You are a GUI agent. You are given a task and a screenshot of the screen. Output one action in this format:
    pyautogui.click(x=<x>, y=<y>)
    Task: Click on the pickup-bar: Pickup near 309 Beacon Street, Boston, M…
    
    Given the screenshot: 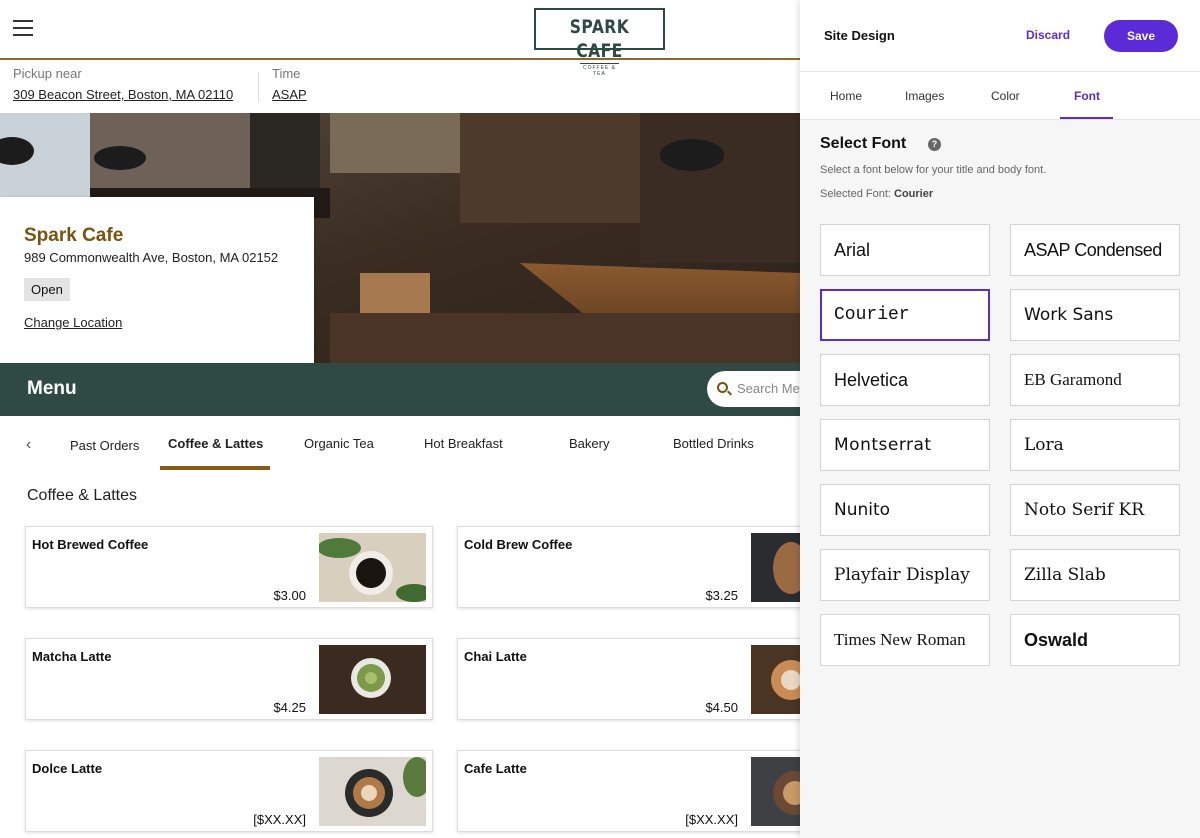 What is the action you would take?
    pyautogui.click(x=400, y=86)
    